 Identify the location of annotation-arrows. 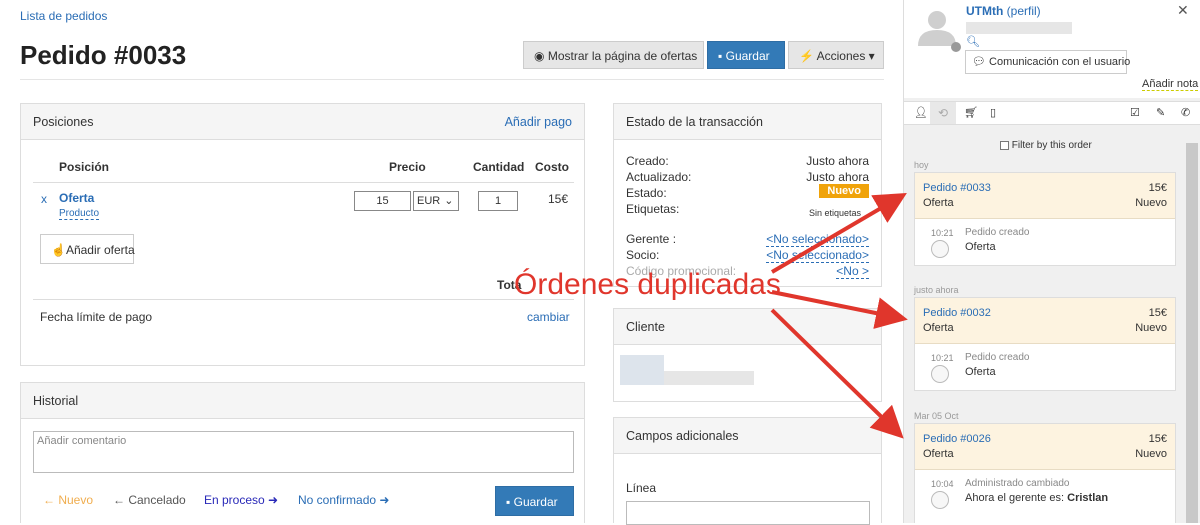
(839, 315).